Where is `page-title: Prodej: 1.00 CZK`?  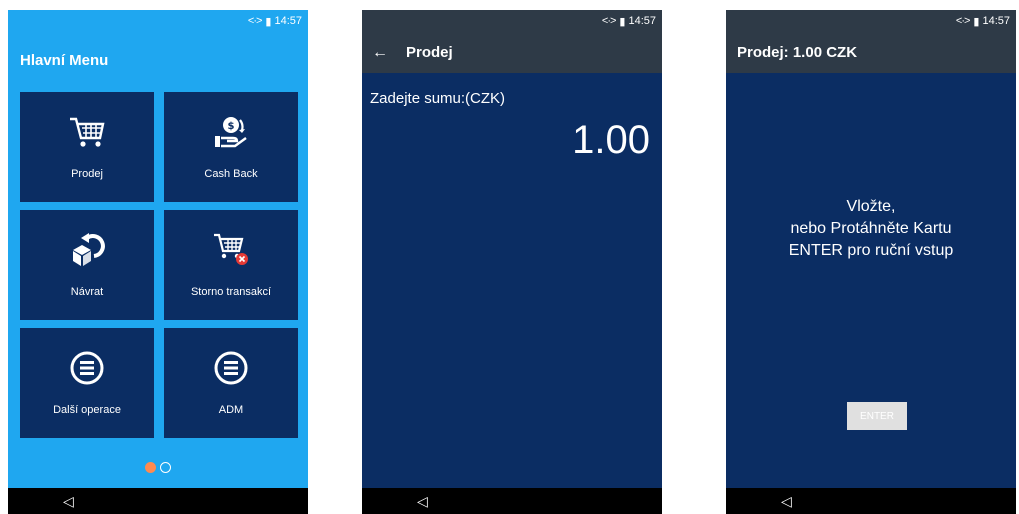 page-title: Prodej: 1.00 CZK is located at coordinates (797, 52).